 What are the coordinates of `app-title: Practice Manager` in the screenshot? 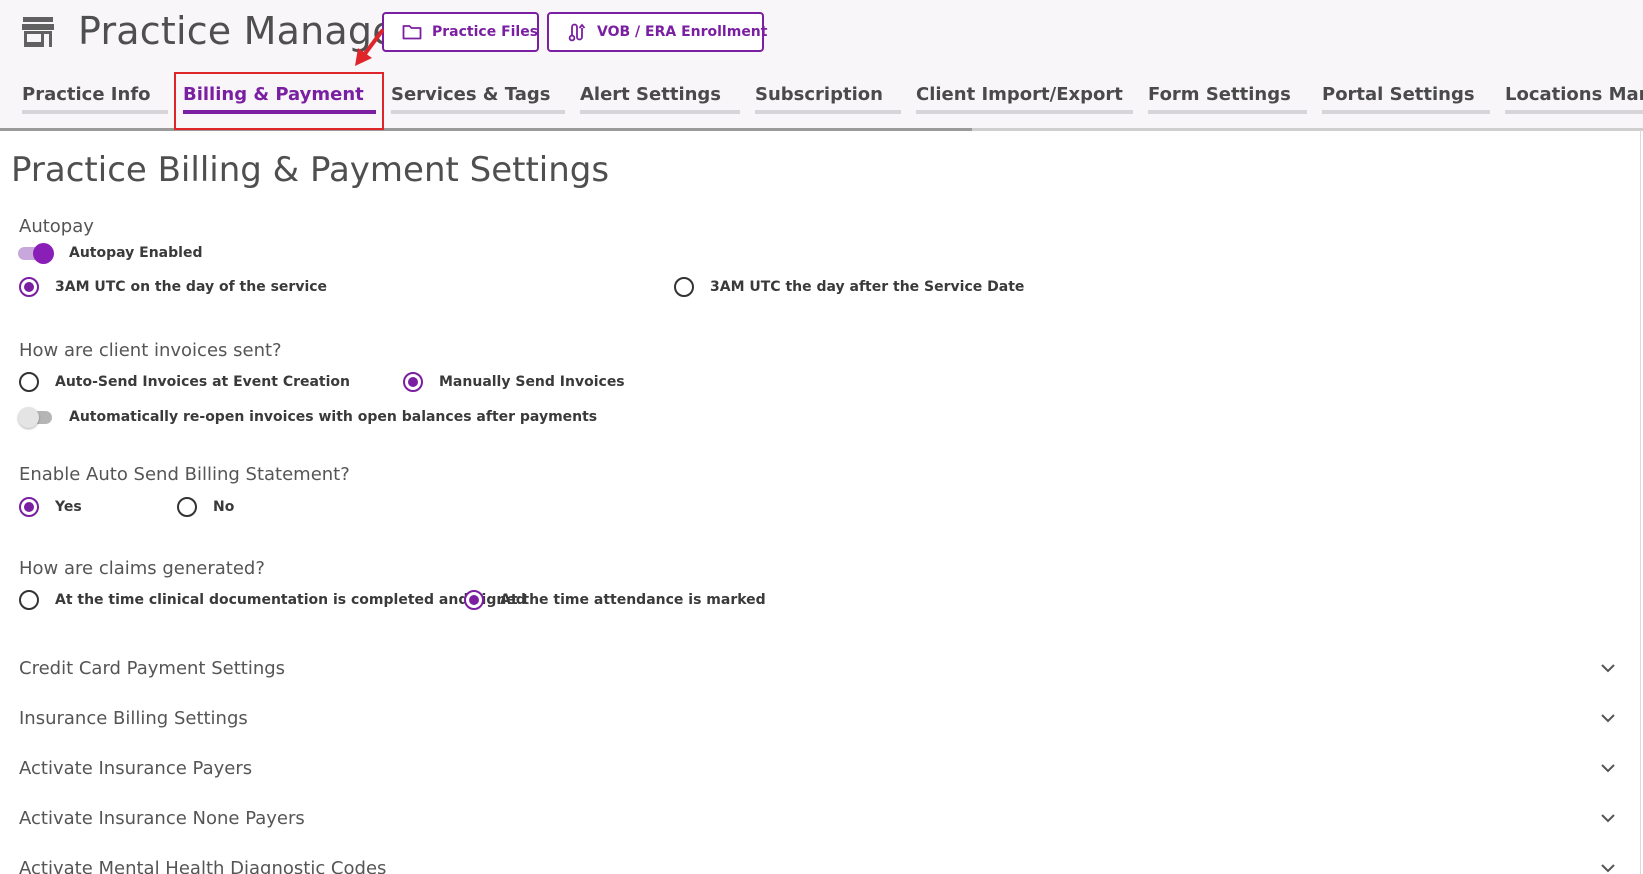 It's located at (245, 31).